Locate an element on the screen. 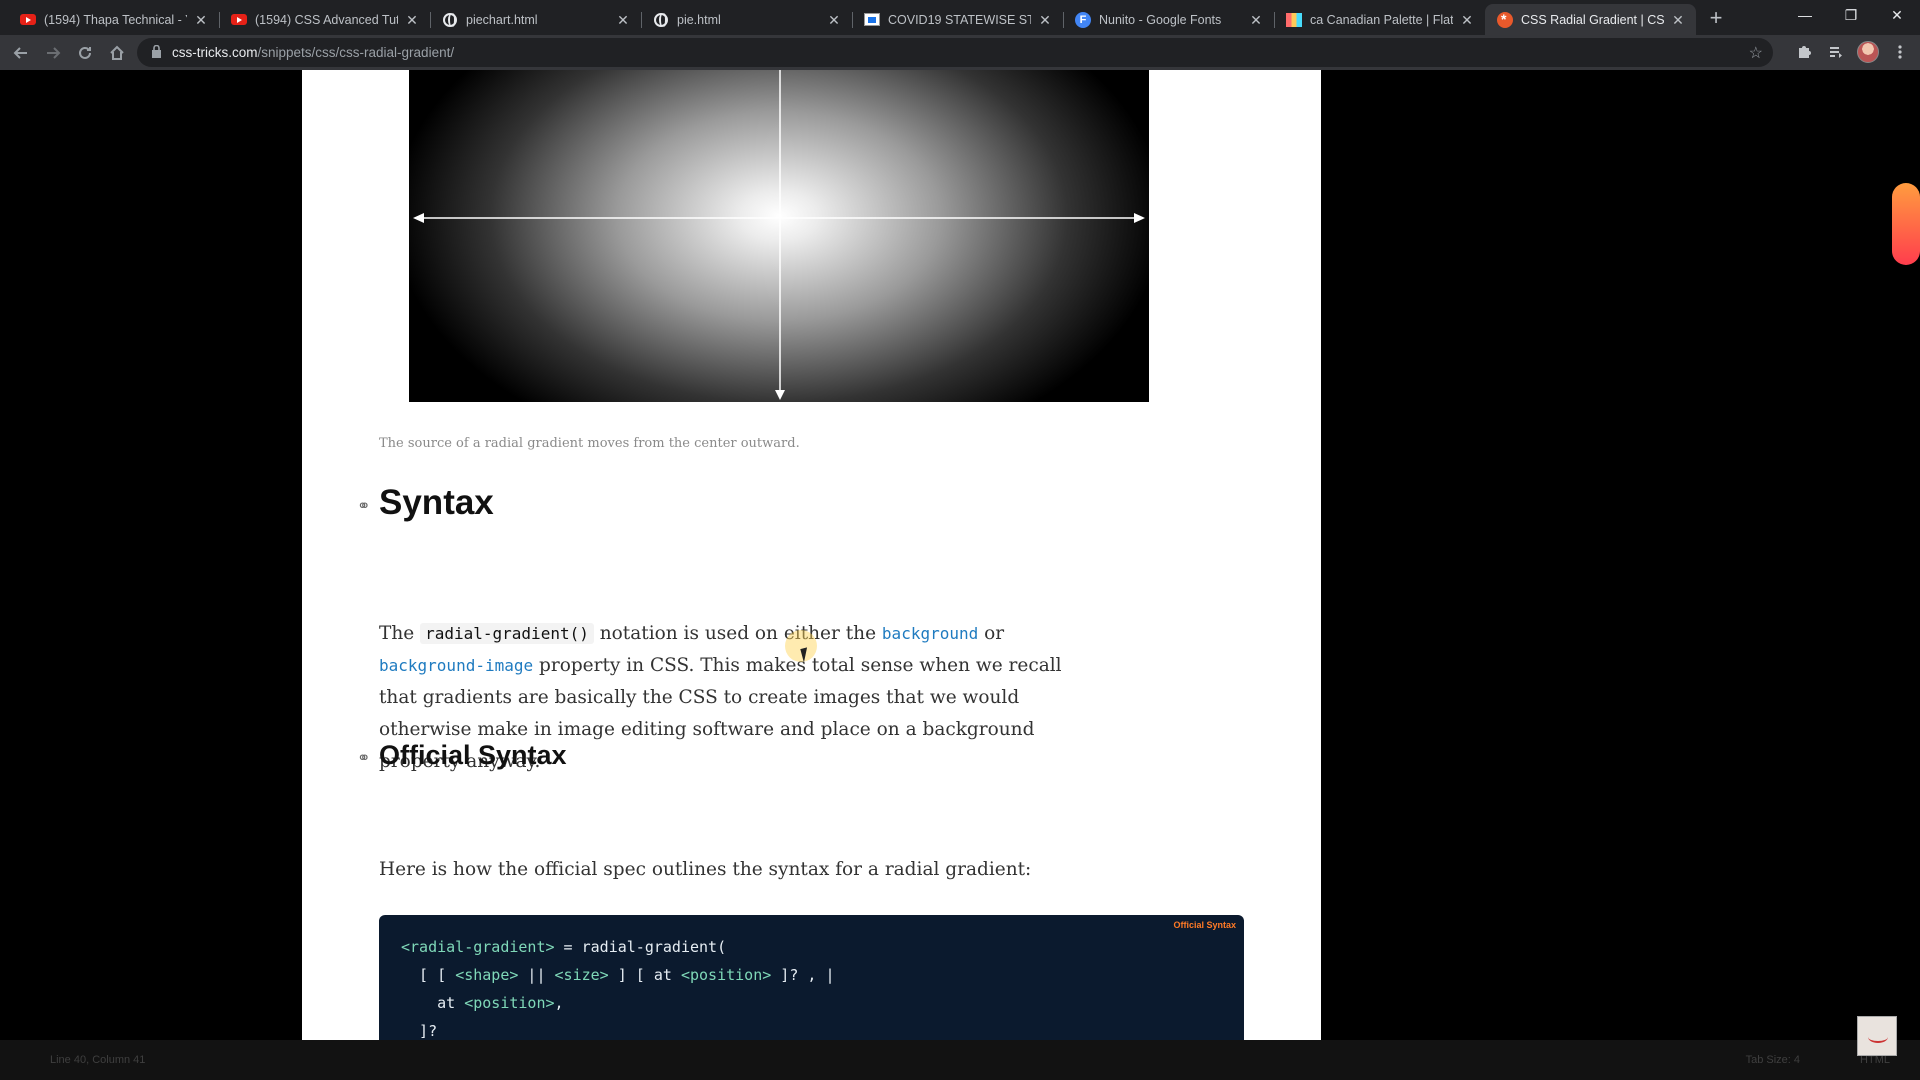  home-button is located at coordinates (117, 53).